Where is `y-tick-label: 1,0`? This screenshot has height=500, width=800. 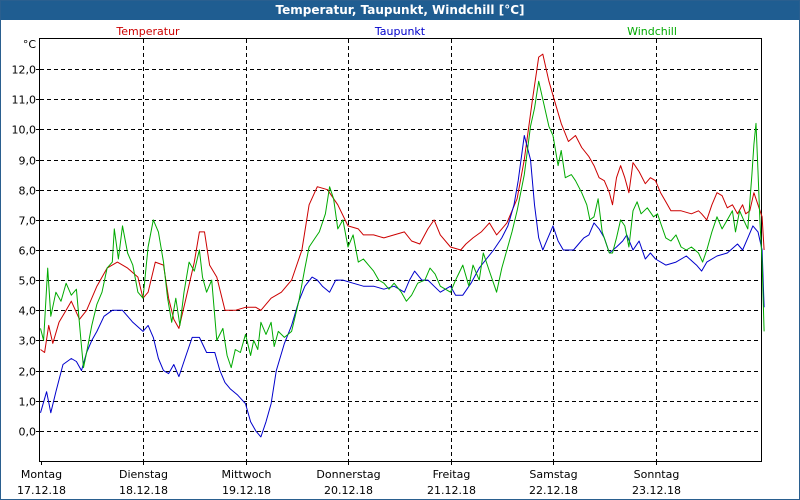
y-tick-label: 1,0 is located at coordinates (28, 402).